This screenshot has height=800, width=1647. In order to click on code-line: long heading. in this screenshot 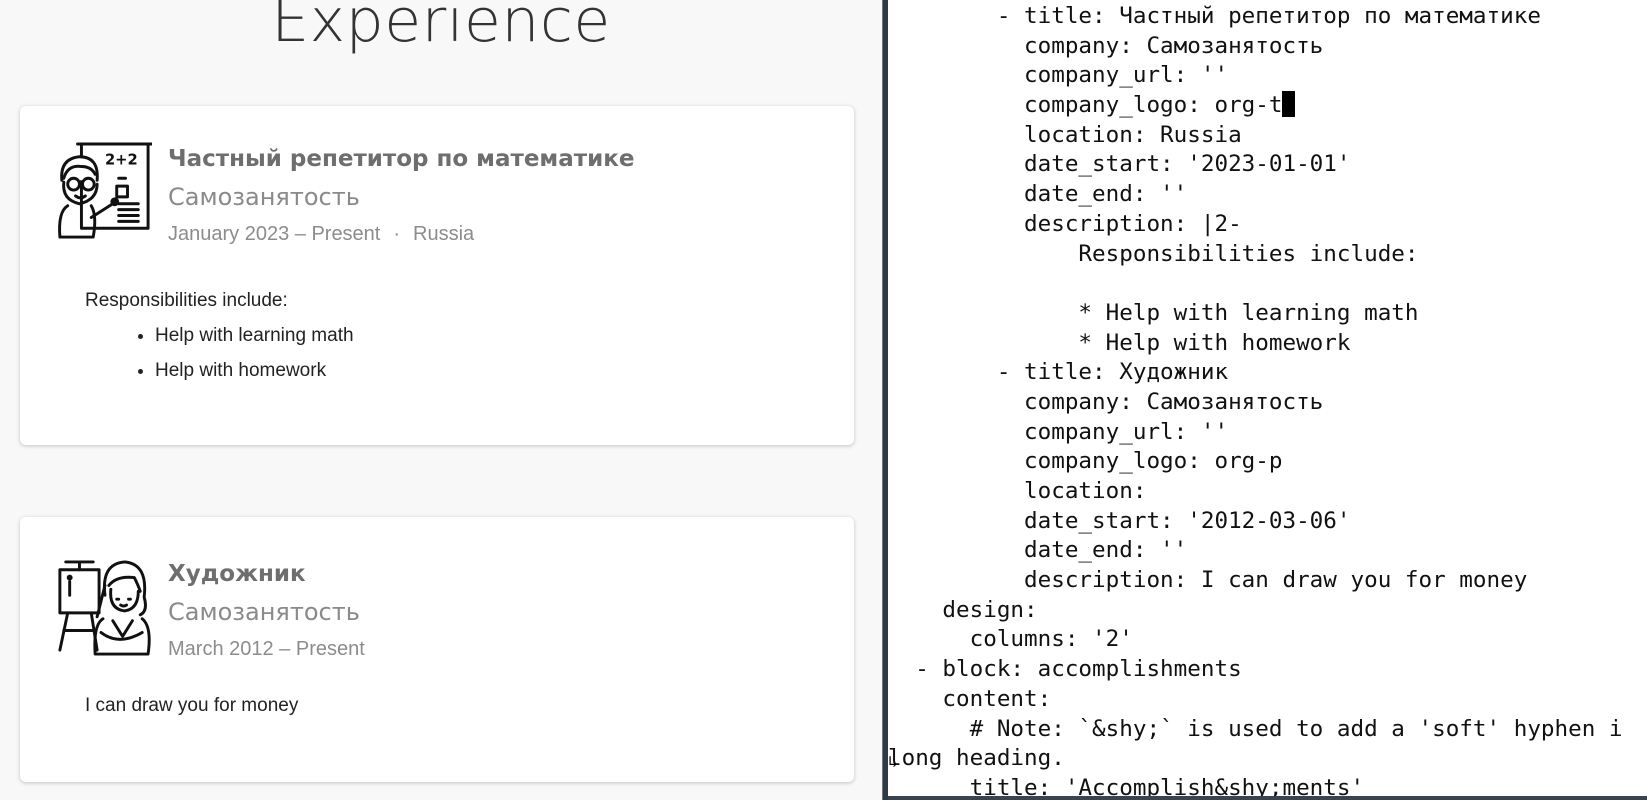, I will do `click(1255, 759)`.